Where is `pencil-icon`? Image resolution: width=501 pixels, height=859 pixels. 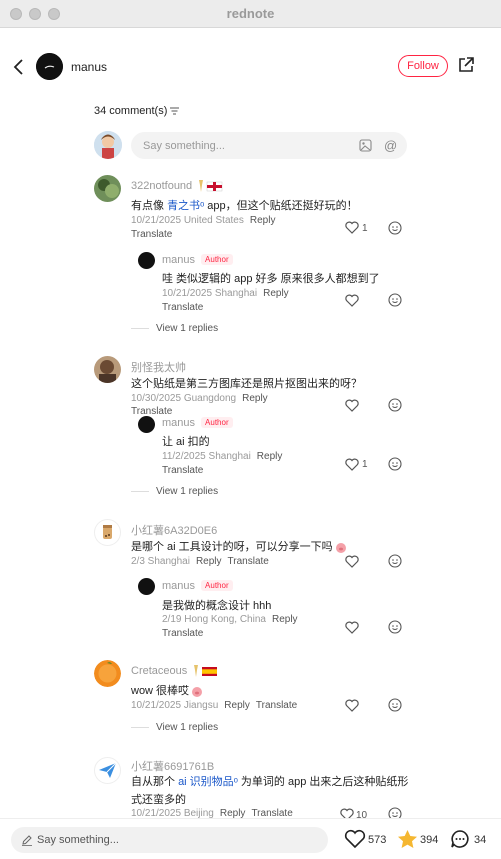
pencil-icon is located at coordinates (27, 840).